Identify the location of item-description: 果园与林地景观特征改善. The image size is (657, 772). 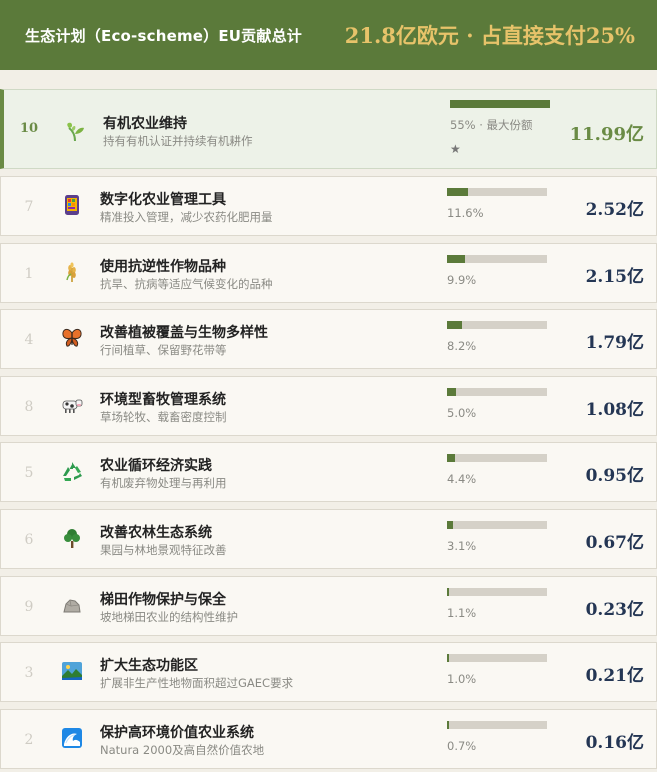
(163, 550).